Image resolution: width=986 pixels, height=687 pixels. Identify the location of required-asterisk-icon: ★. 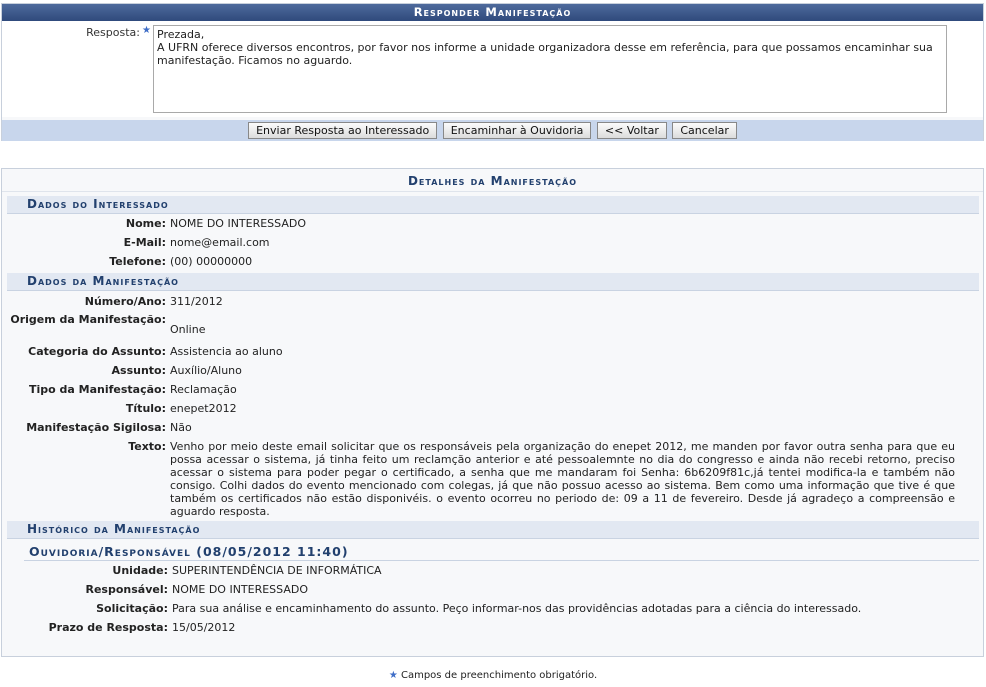
(146, 30).